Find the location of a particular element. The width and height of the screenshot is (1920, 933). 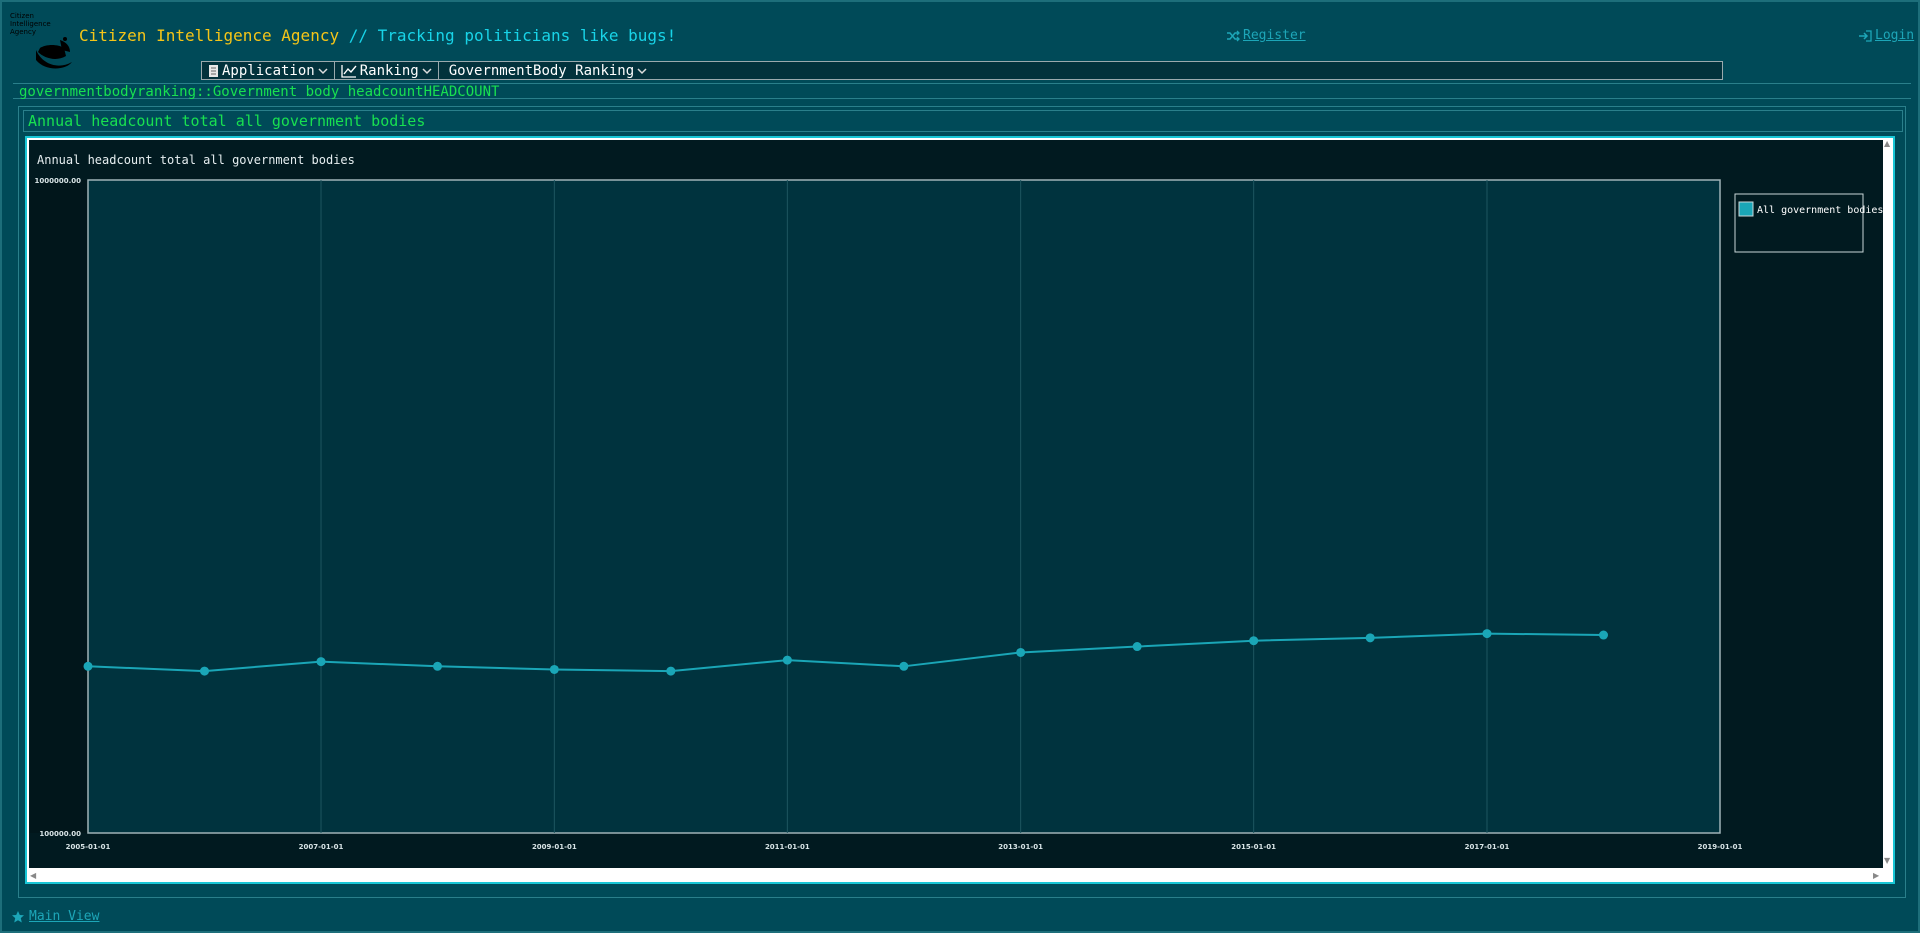

x-tick-label-5: 2015-01-01 is located at coordinates (1253, 847).